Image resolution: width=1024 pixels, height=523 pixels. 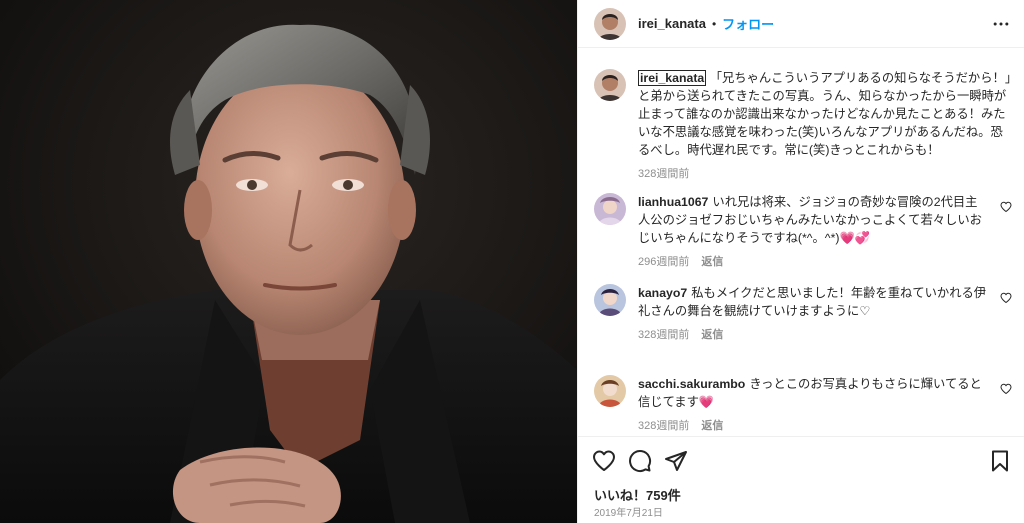 I want to click on like-count: いいね！759件, so click(x=637, y=494).